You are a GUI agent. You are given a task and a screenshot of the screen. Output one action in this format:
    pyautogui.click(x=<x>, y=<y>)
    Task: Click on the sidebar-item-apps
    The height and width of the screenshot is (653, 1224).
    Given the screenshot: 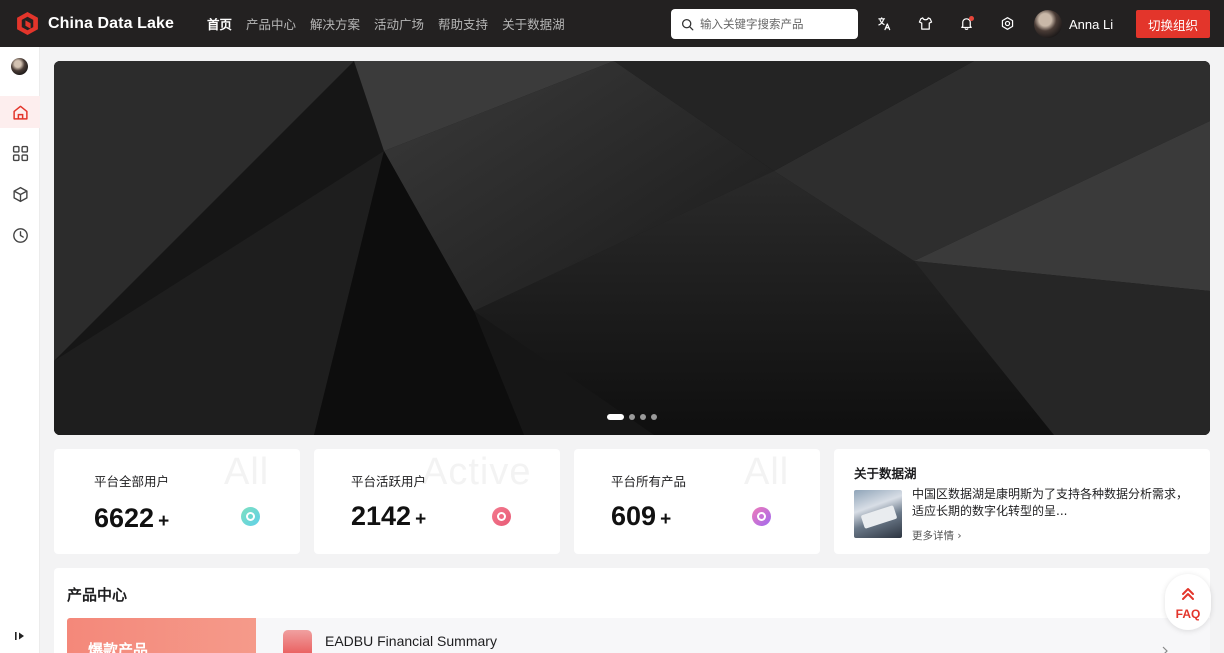 What is the action you would take?
    pyautogui.click(x=20, y=153)
    